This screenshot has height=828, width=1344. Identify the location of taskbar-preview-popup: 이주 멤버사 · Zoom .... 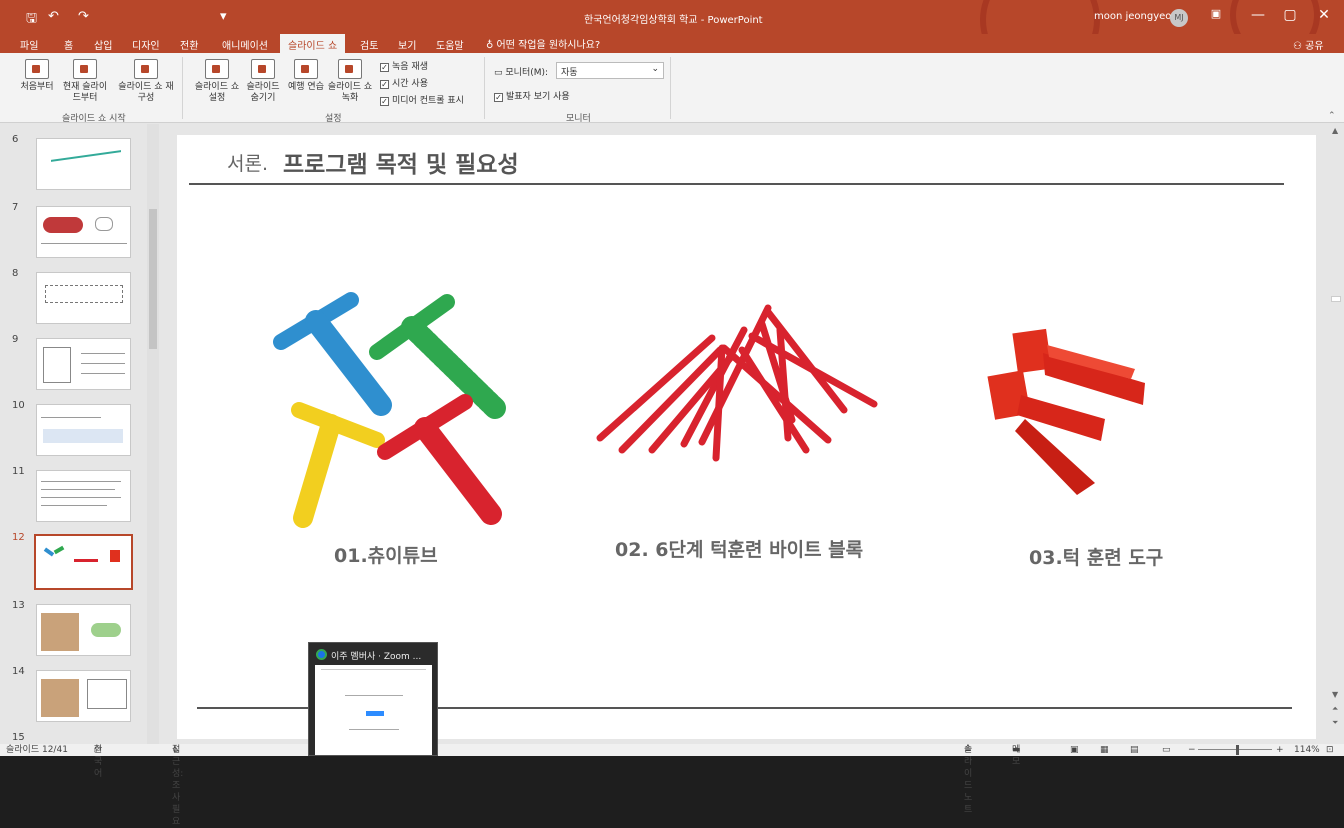
(373, 699).